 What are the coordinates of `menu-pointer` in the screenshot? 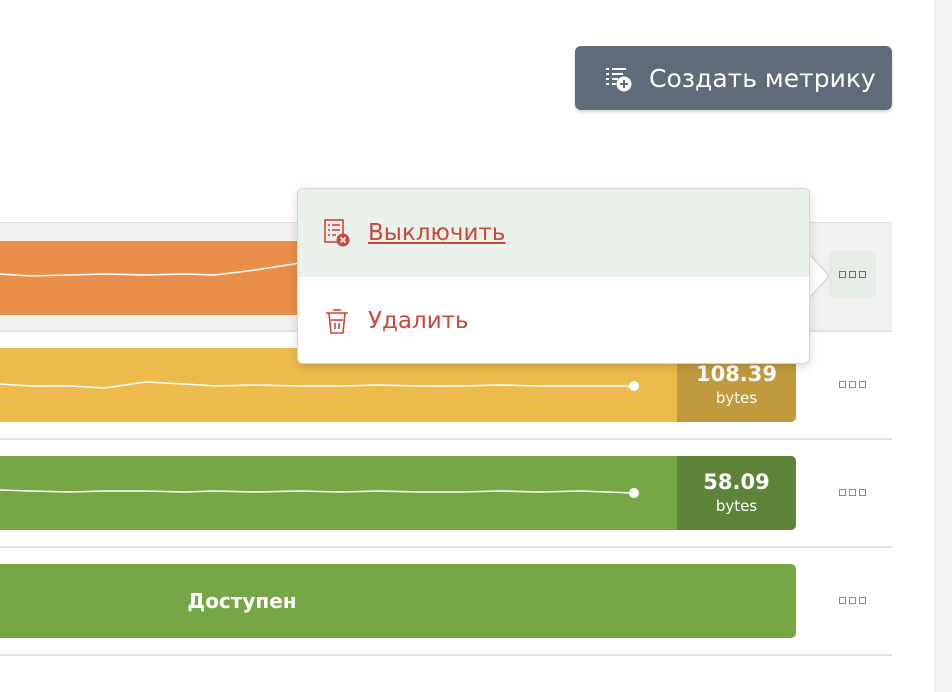 It's located at (818, 276).